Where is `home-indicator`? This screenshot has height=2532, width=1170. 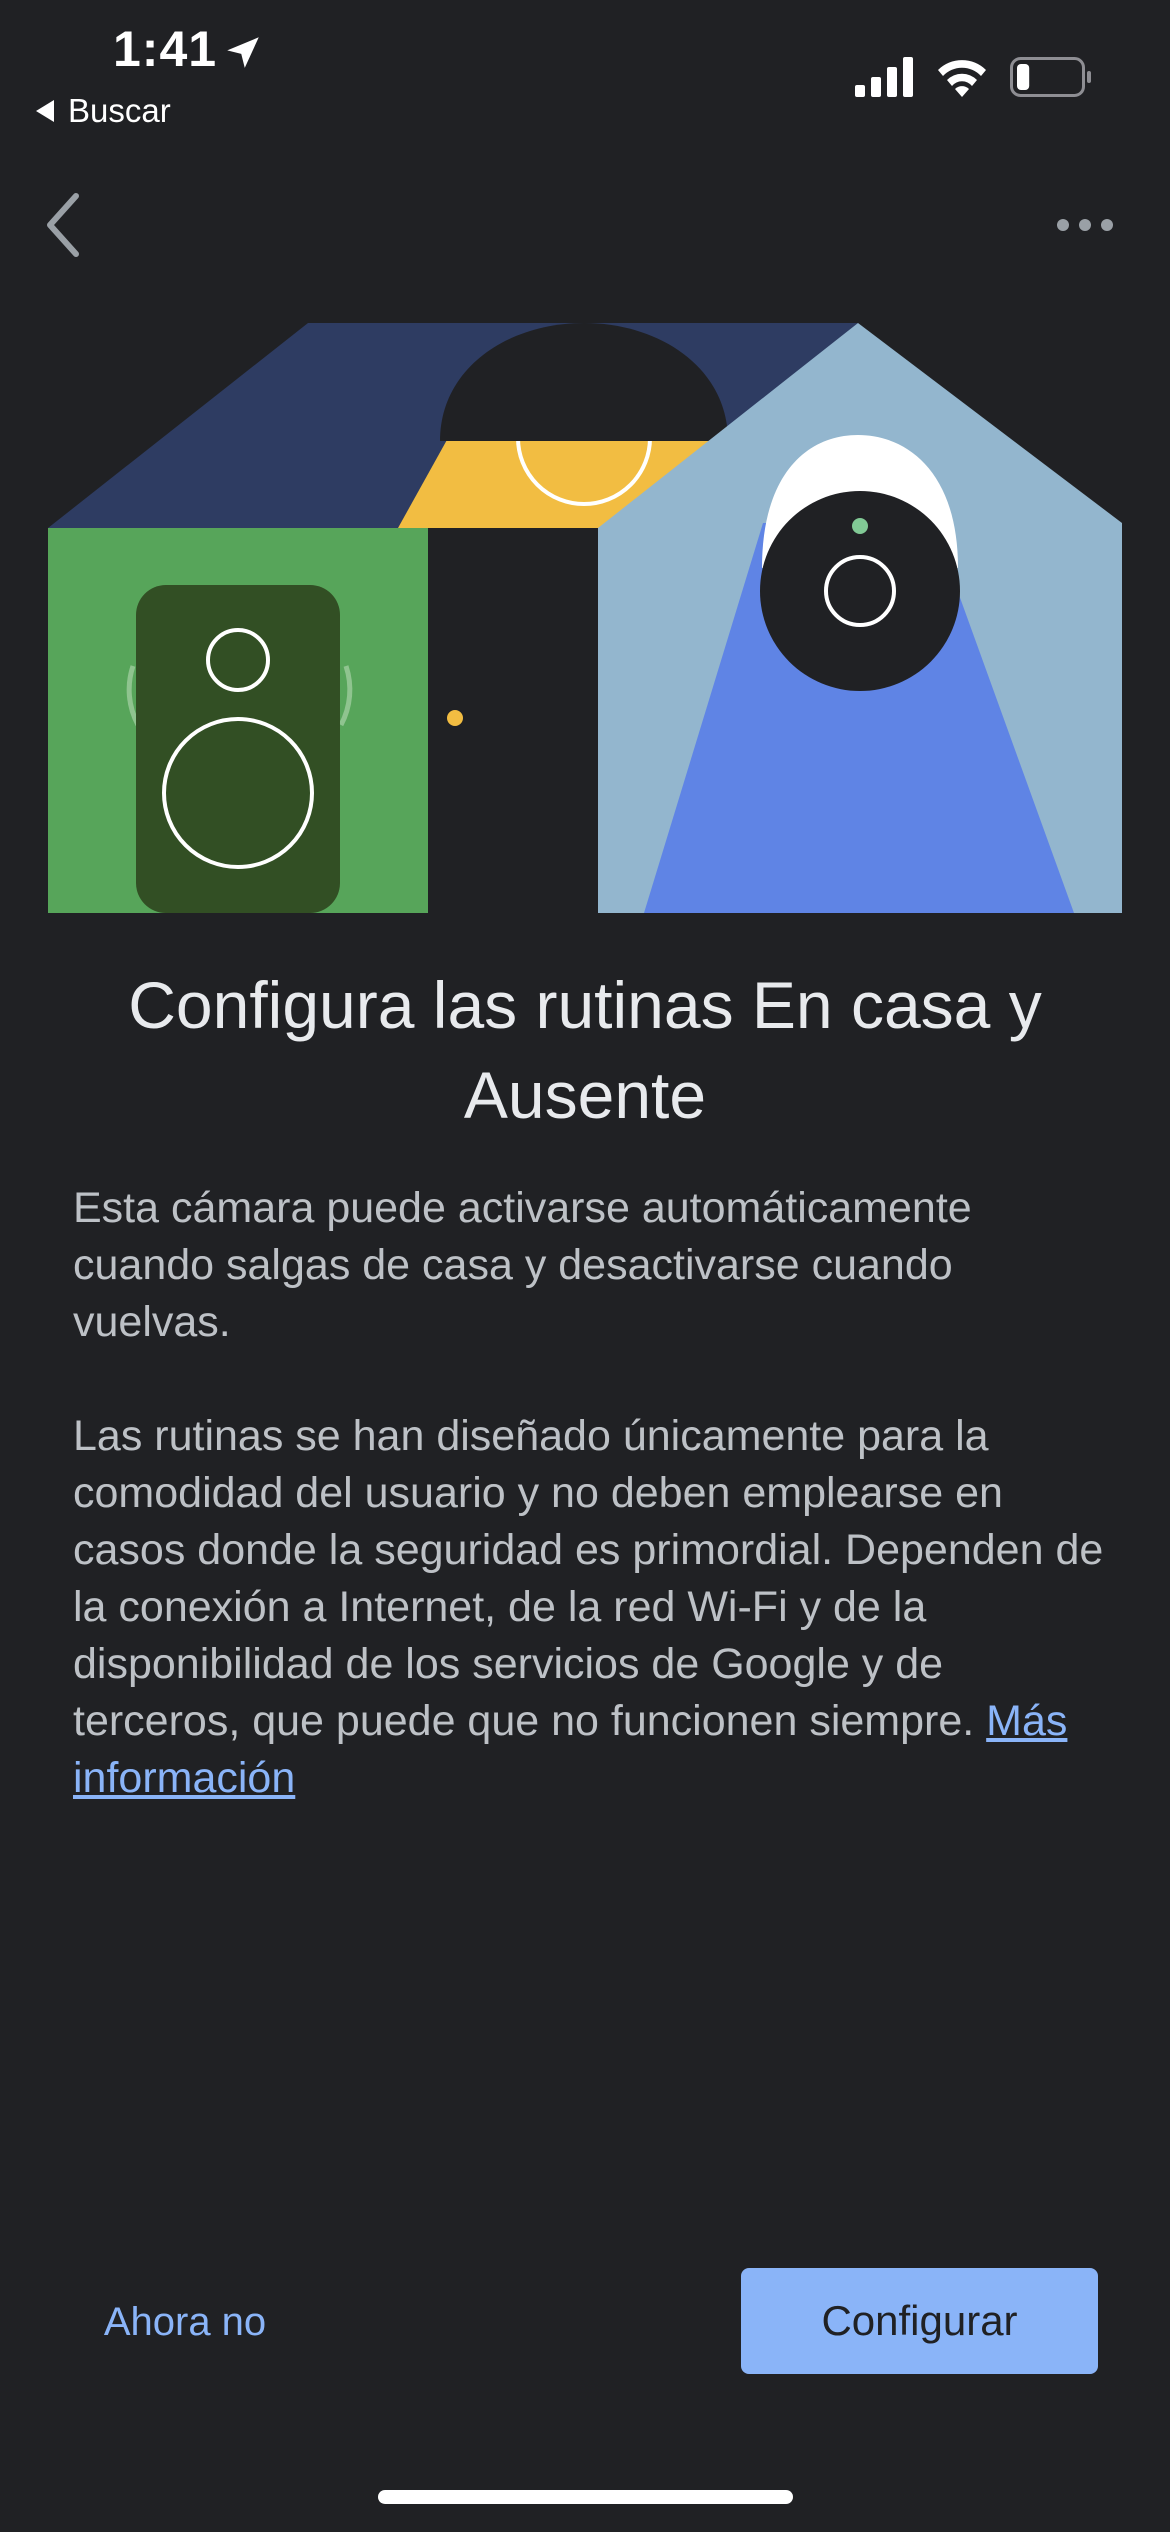 home-indicator is located at coordinates (585, 2497).